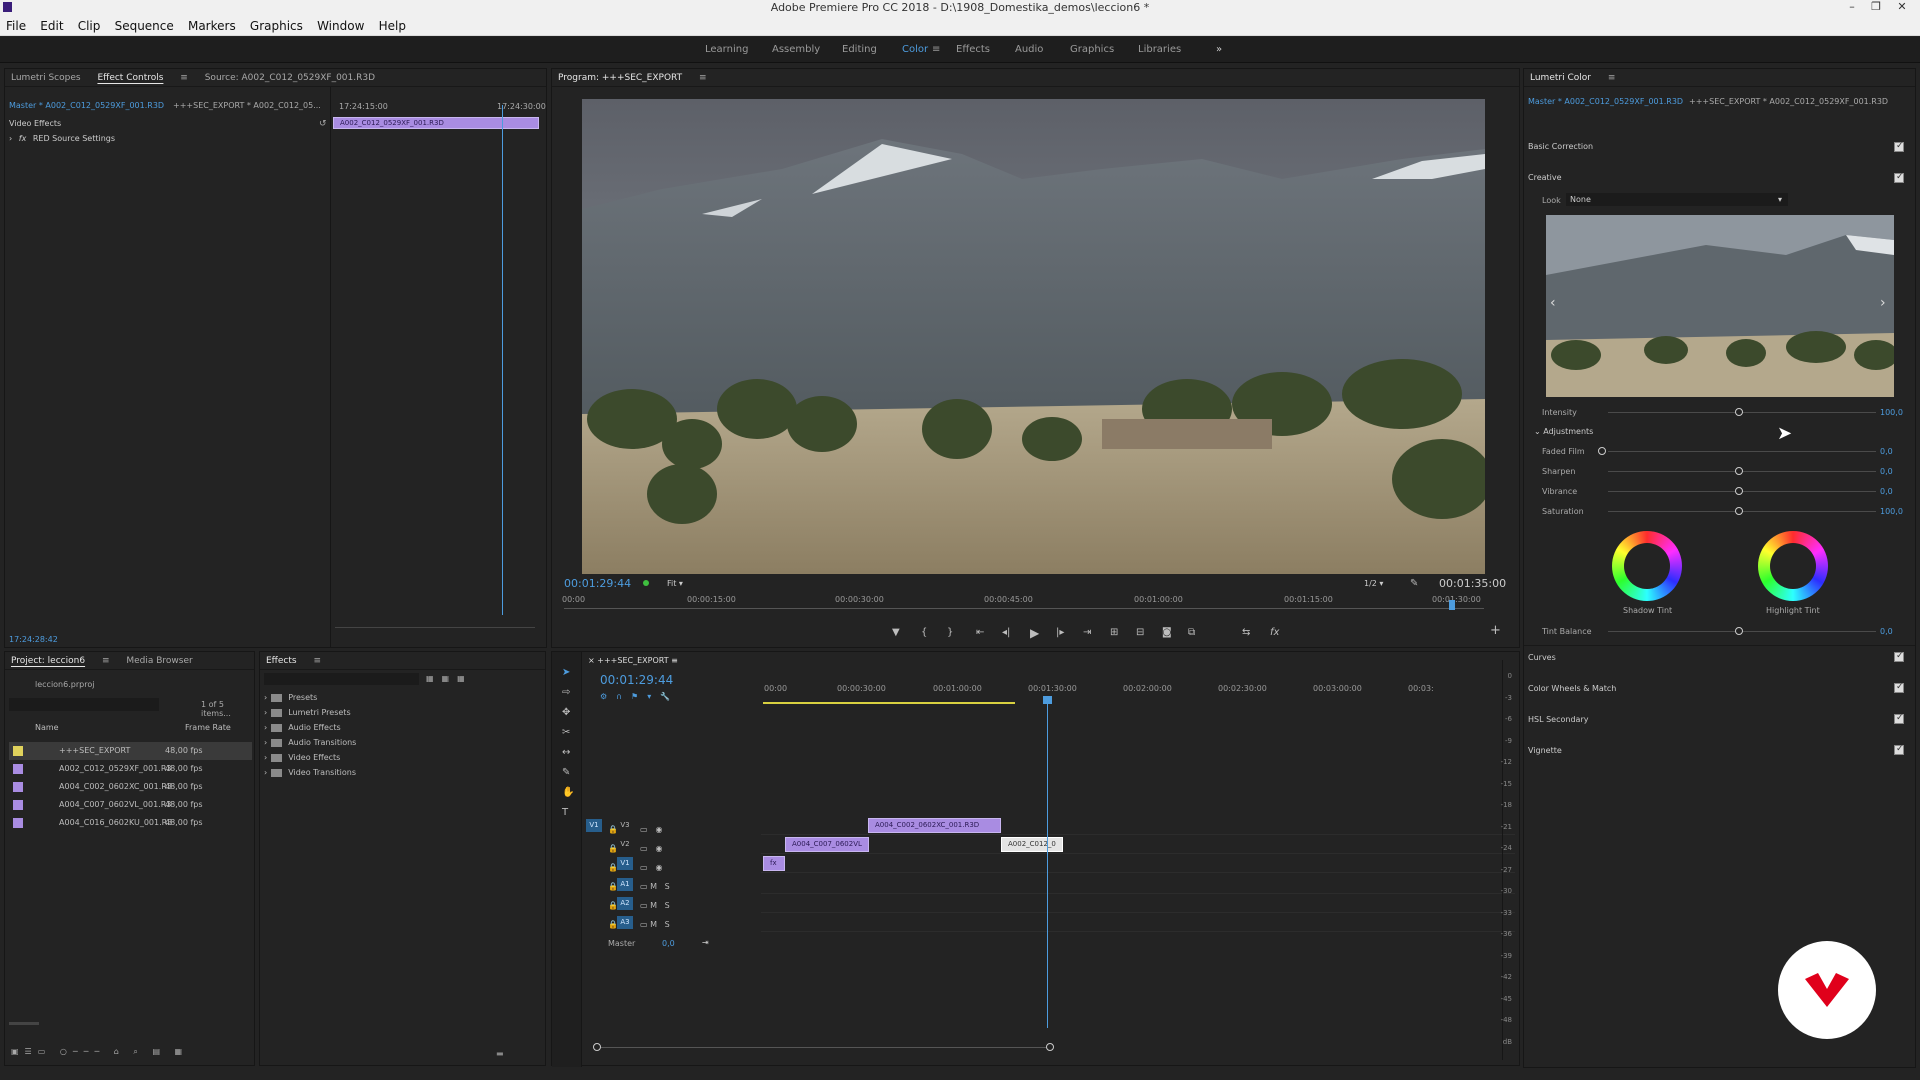 Image resolution: width=1920 pixels, height=1080 pixels. What do you see at coordinates (1883, 303) in the screenshot?
I see `look-next-icon: ›` at bounding box center [1883, 303].